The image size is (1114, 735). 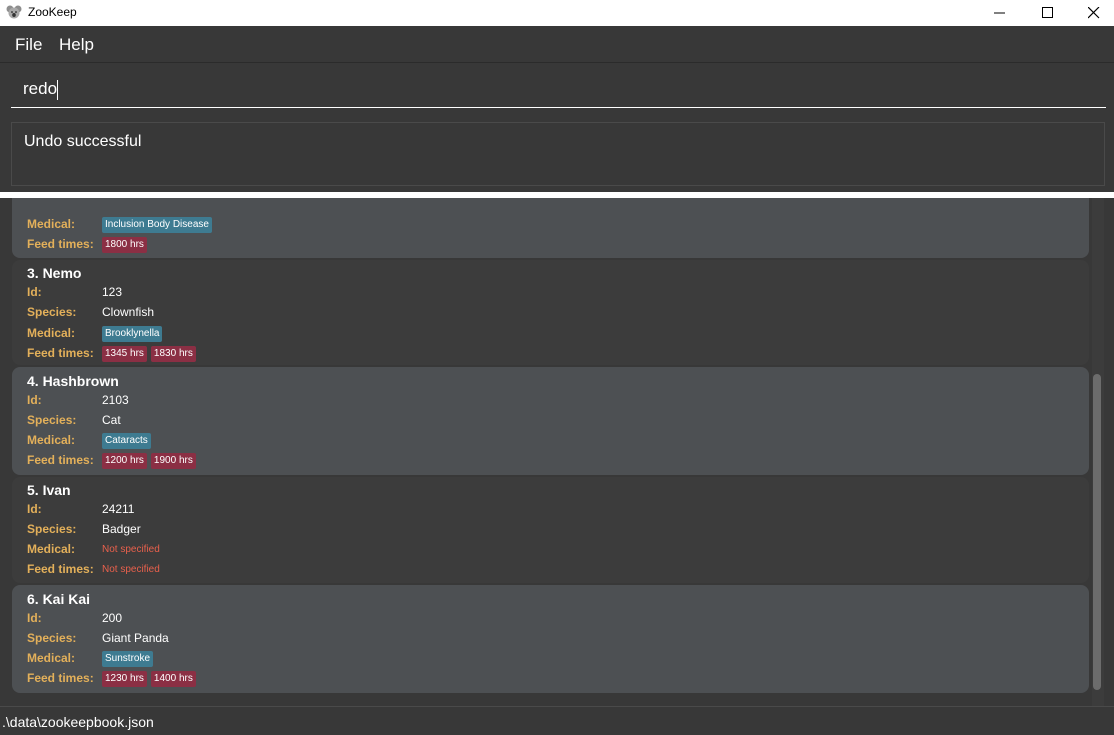 What do you see at coordinates (557, 720) in the screenshot?
I see `status-bar: .\data\zookeepbook.json` at bounding box center [557, 720].